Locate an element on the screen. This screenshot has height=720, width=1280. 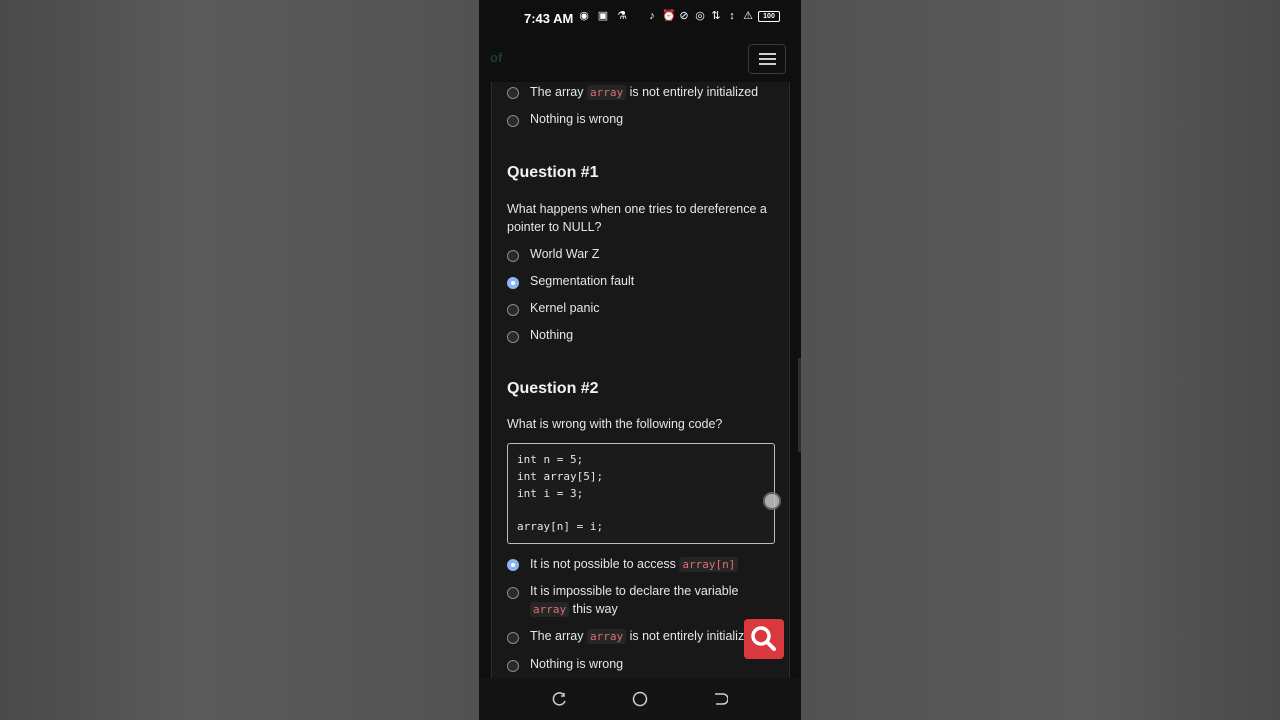
code-line: int n = 5; is located at coordinates (550, 459).